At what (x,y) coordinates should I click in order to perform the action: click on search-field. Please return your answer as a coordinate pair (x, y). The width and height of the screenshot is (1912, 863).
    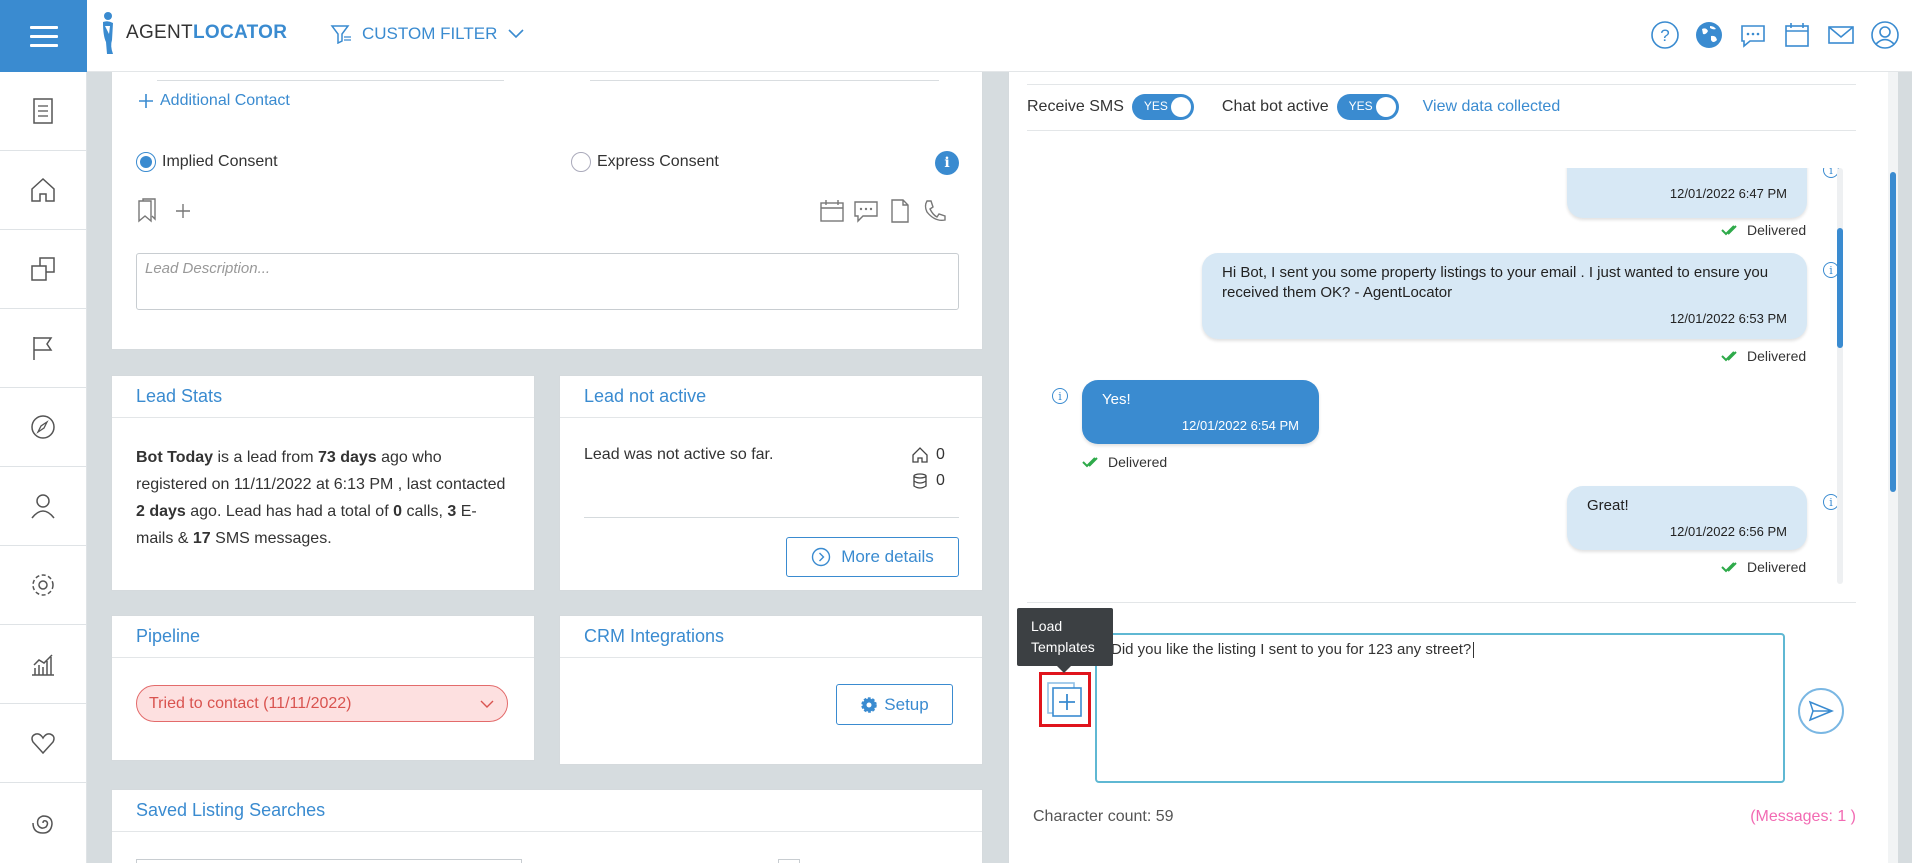
    Looking at the image, I should click on (329, 861).